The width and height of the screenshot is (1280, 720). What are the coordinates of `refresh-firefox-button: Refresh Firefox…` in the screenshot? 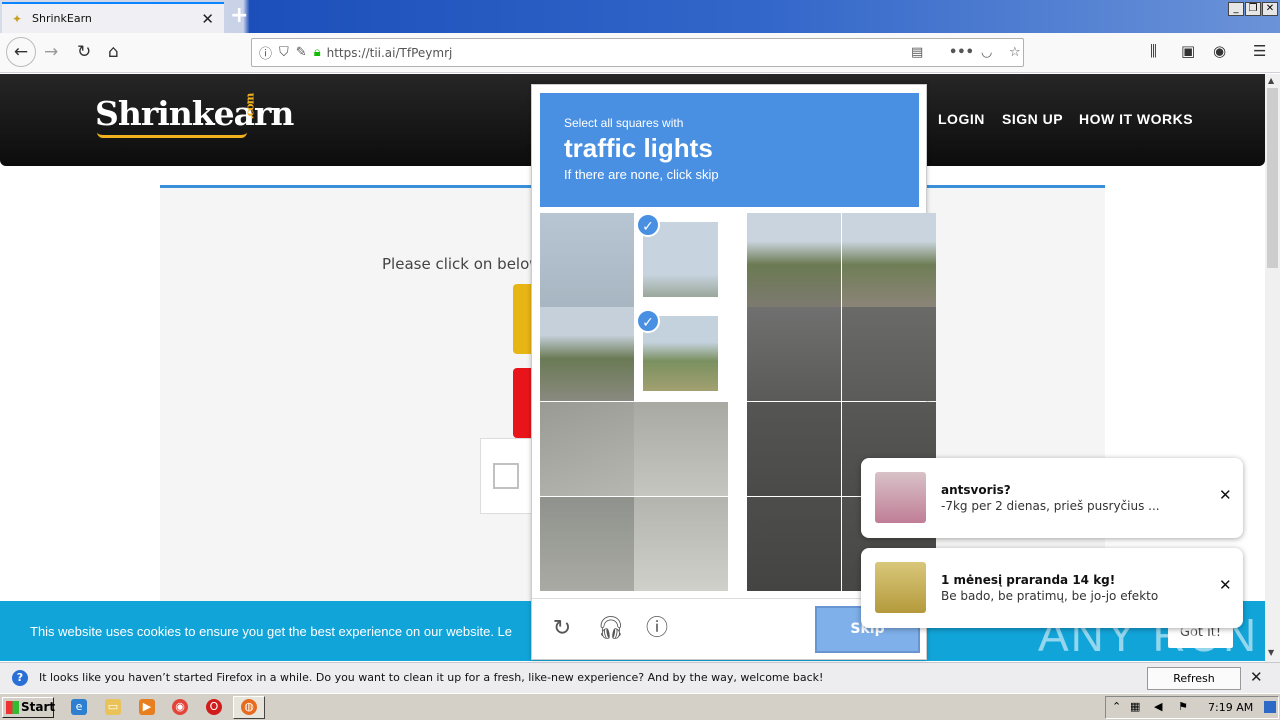 It's located at (1194, 686).